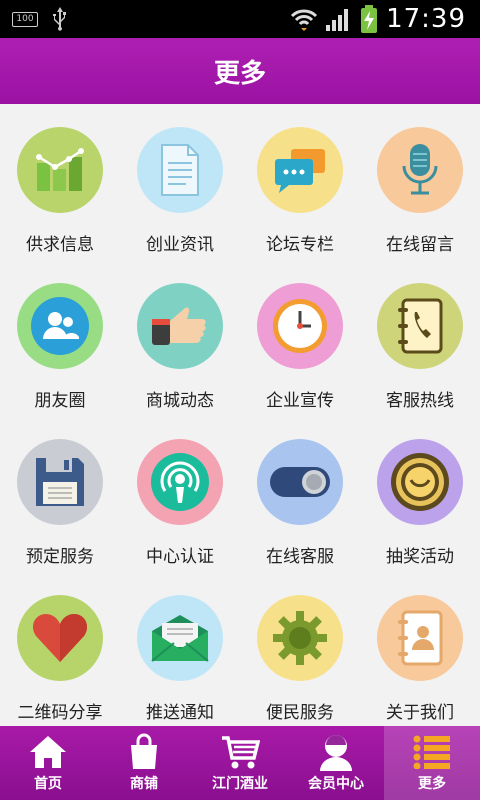 The image size is (480, 800). Describe the element at coordinates (300, 326) in the screenshot. I see `clock-icon` at that location.